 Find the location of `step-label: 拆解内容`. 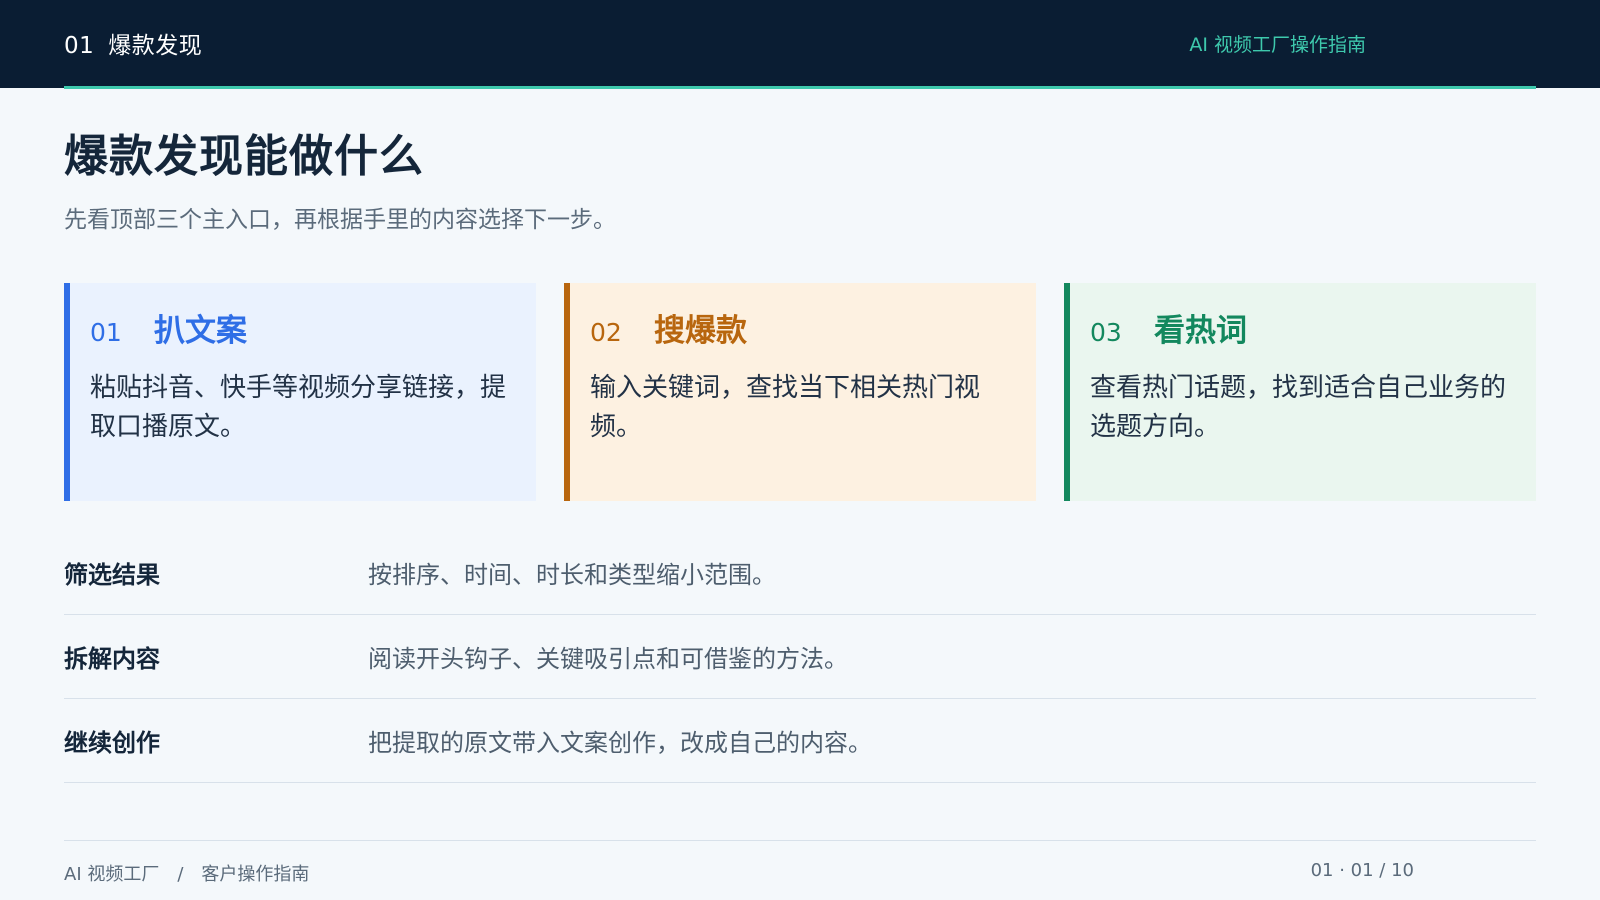

step-label: 拆解内容 is located at coordinates (112, 659).